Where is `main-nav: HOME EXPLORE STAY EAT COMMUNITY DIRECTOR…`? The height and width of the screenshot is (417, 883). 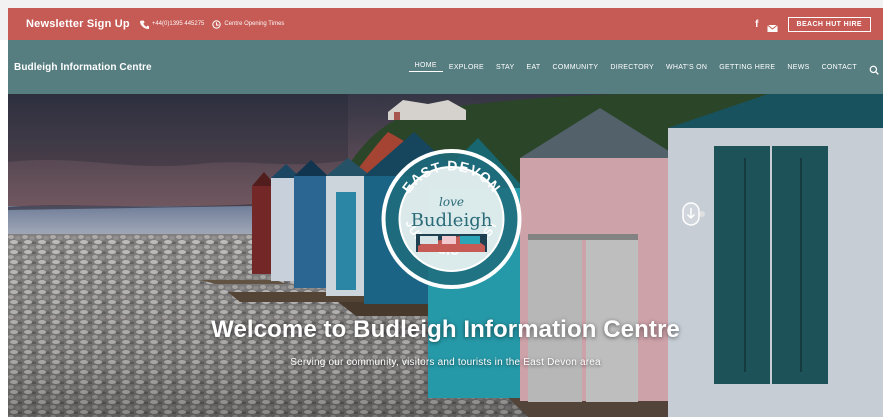 main-nav: HOME EXPLORE STAY EAT COMMUNITY DIRECTOR… is located at coordinates (643, 68).